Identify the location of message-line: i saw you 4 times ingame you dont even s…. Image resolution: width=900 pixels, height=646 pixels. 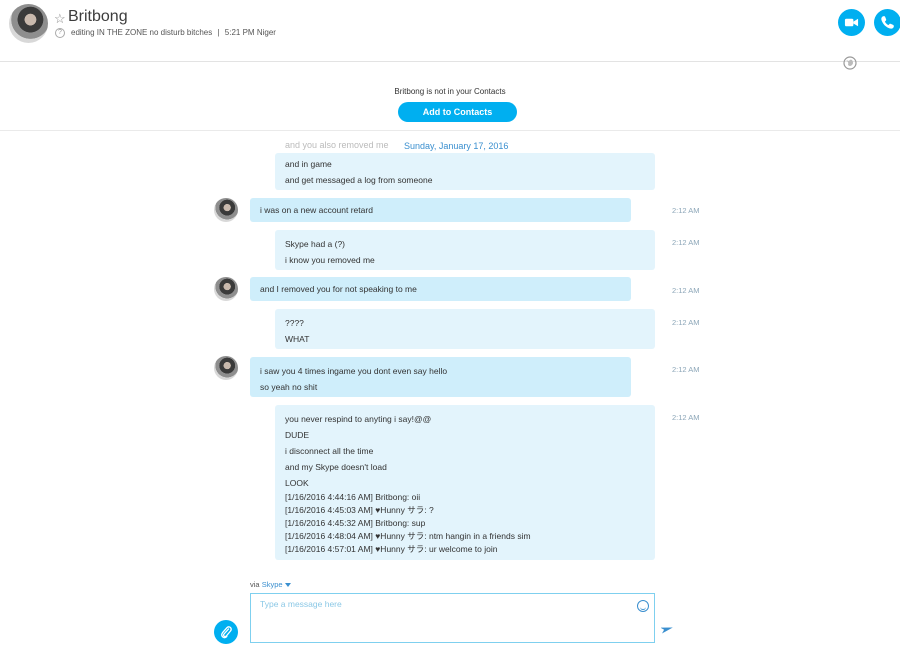
(354, 371).